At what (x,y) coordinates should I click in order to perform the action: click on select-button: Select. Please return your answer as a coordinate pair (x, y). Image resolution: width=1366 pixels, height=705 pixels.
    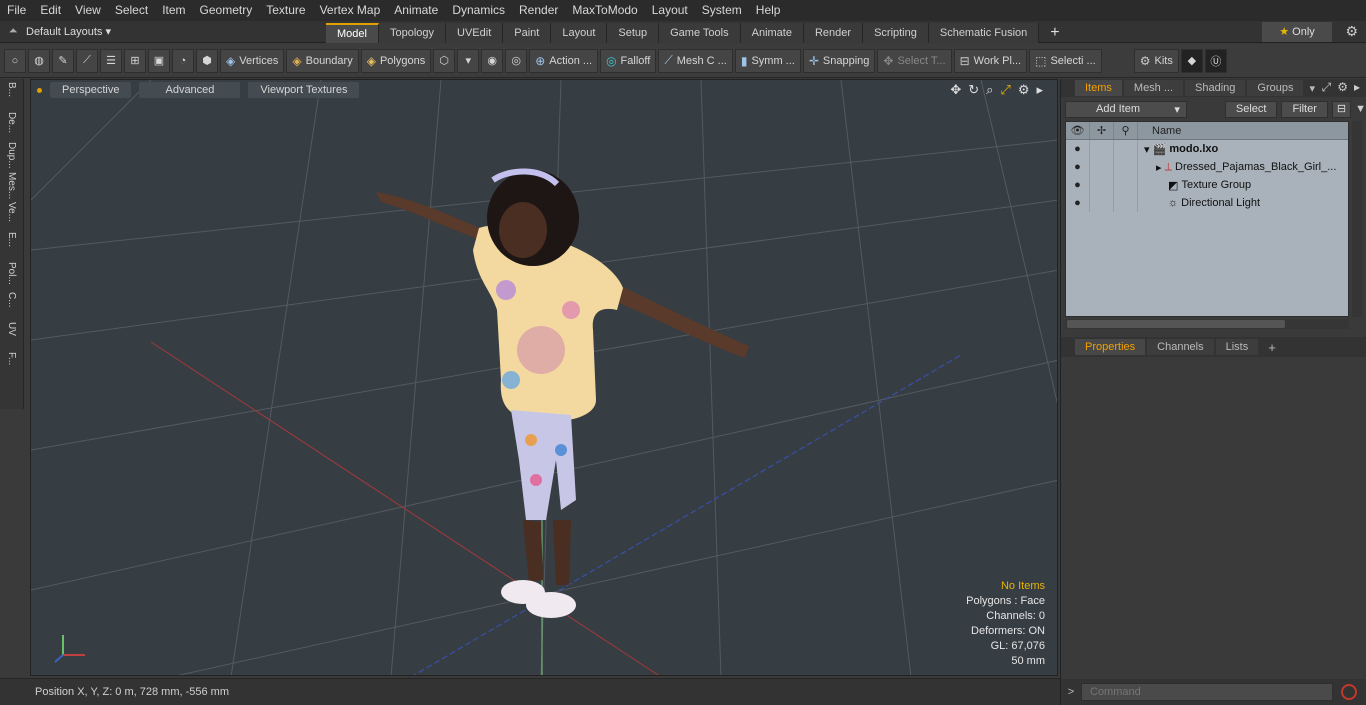
    Looking at the image, I should click on (1251, 109).